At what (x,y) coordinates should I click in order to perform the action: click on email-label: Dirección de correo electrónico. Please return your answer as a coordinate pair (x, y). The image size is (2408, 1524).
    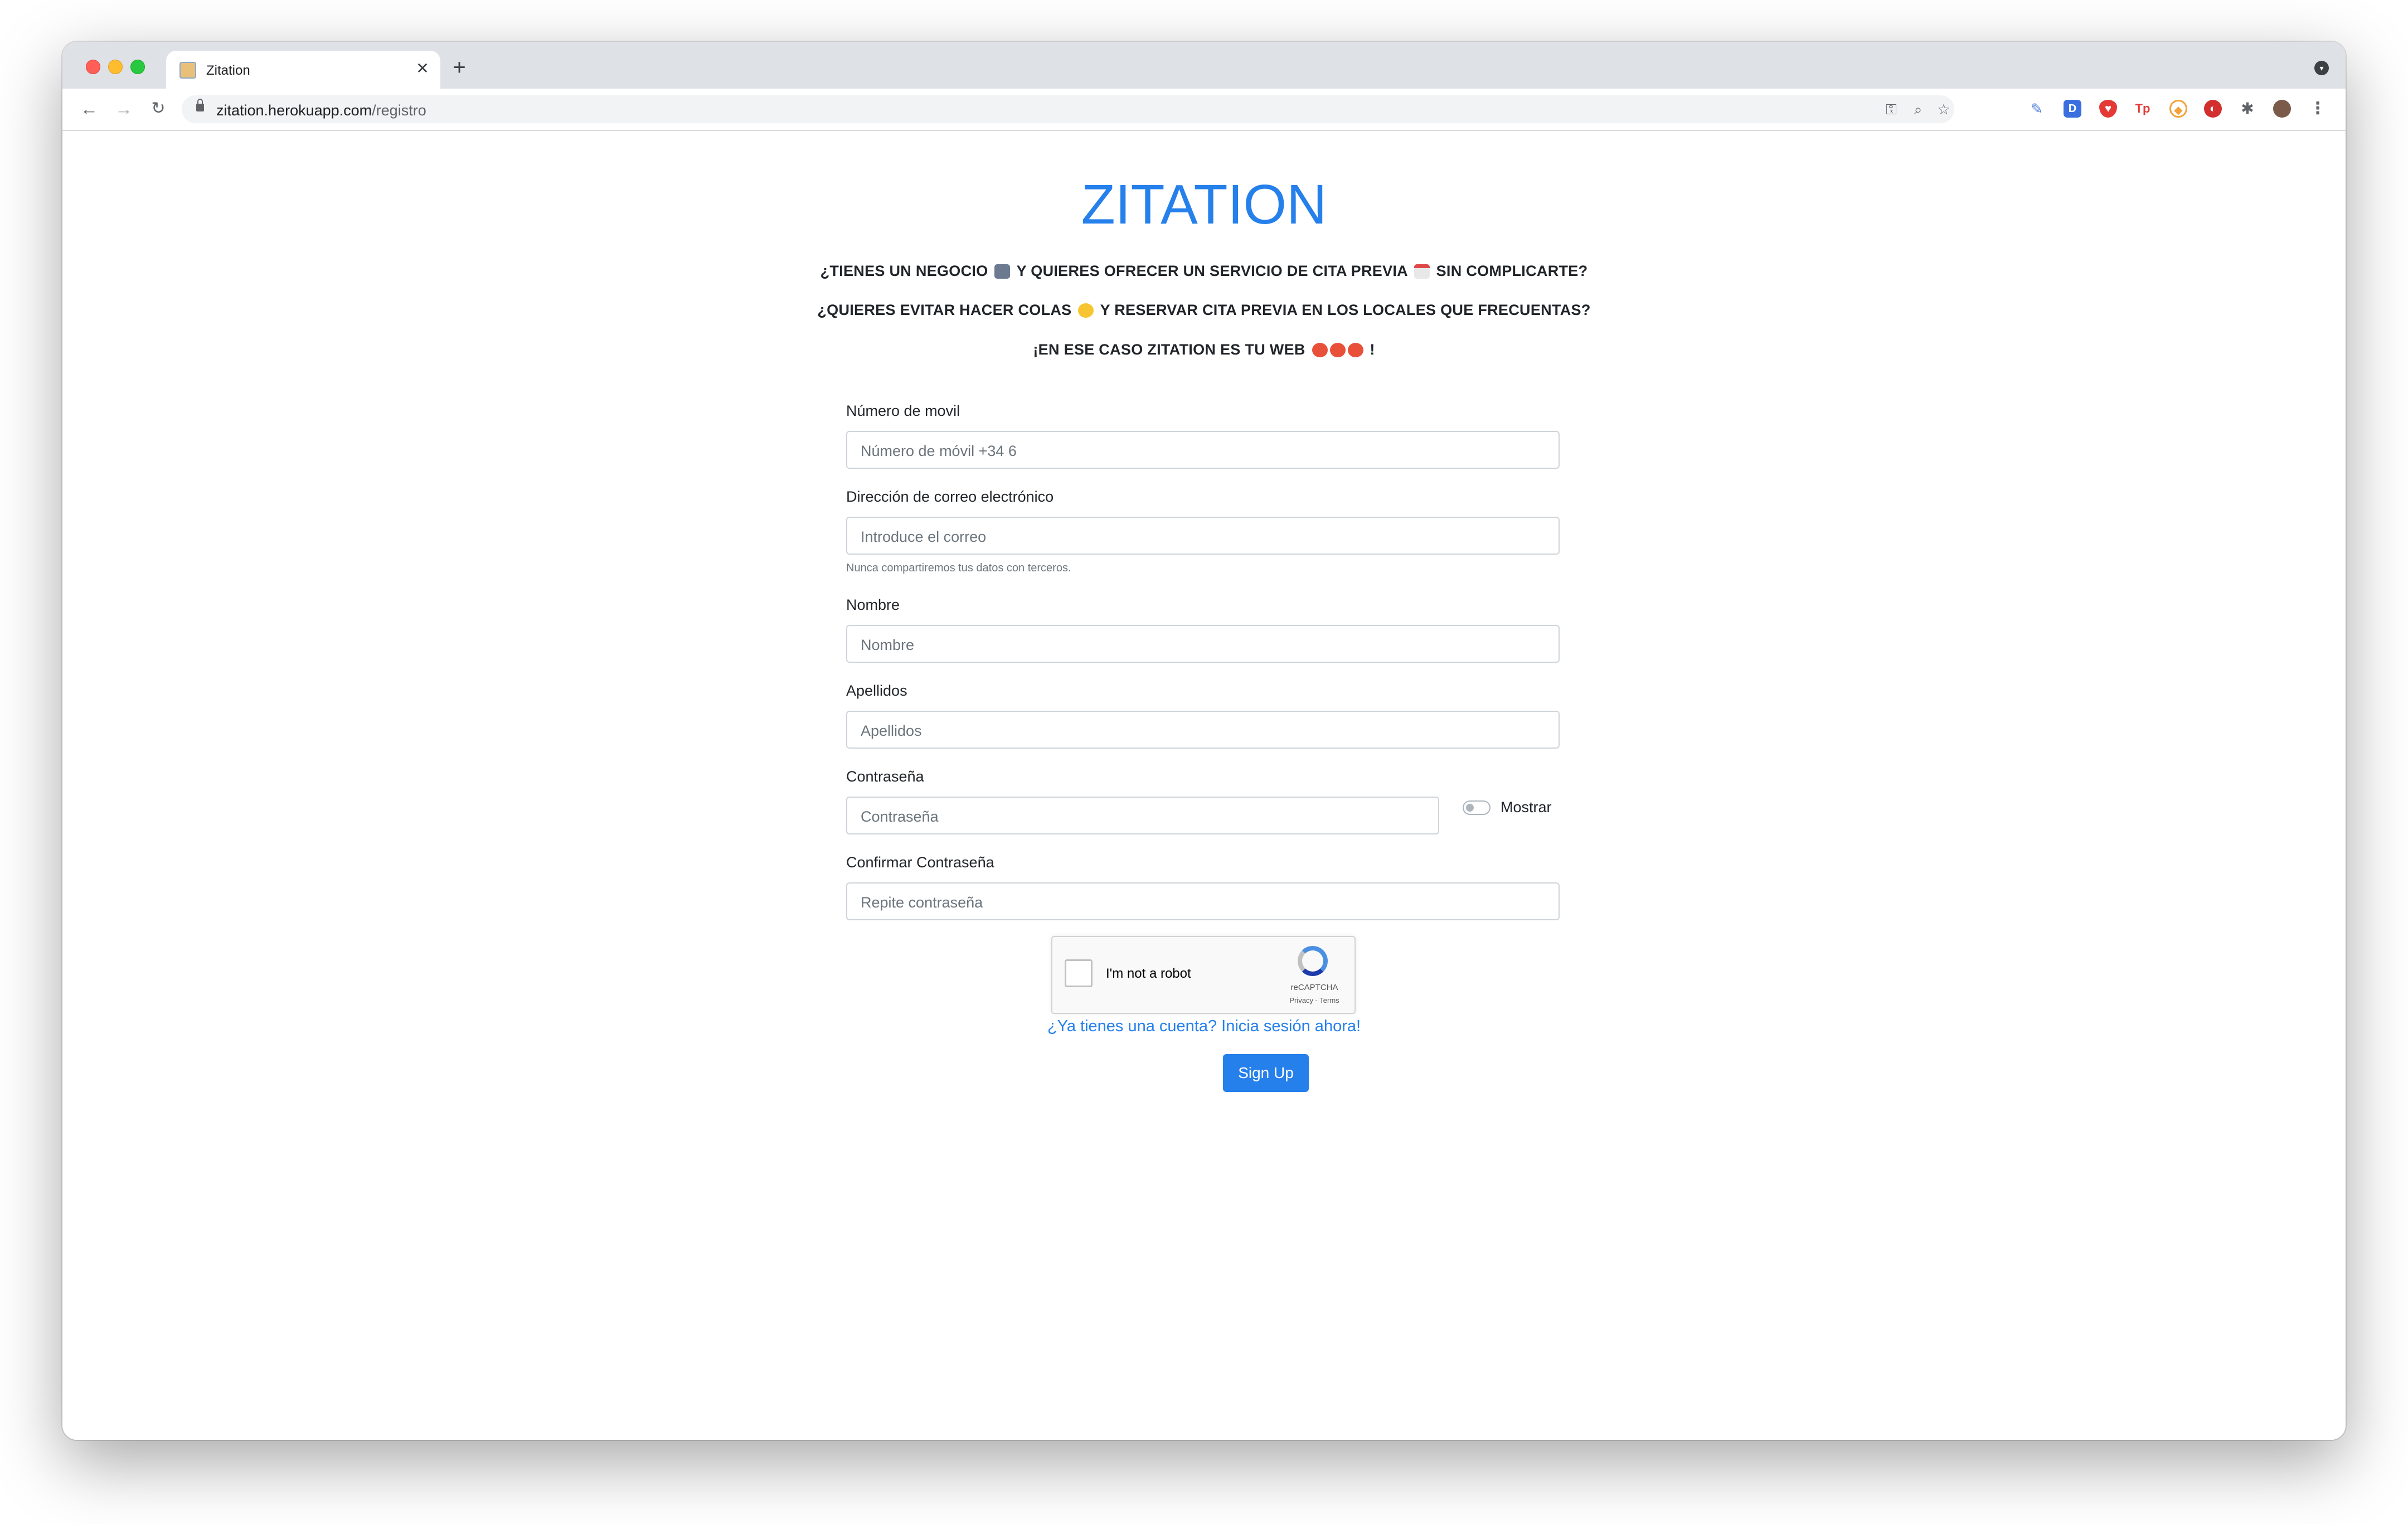
    Looking at the image, I should click on (950, 497).